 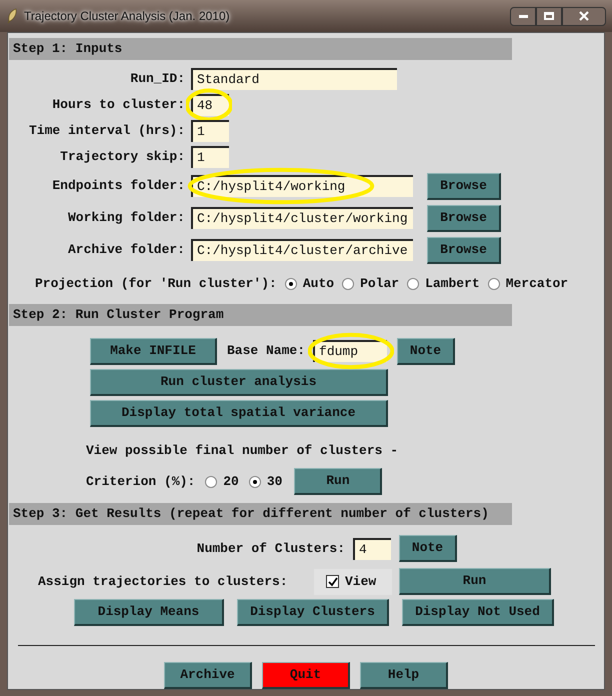 I want to click on input-field: C:/hysplit4/cluster/working, so click(x=302, y=218).